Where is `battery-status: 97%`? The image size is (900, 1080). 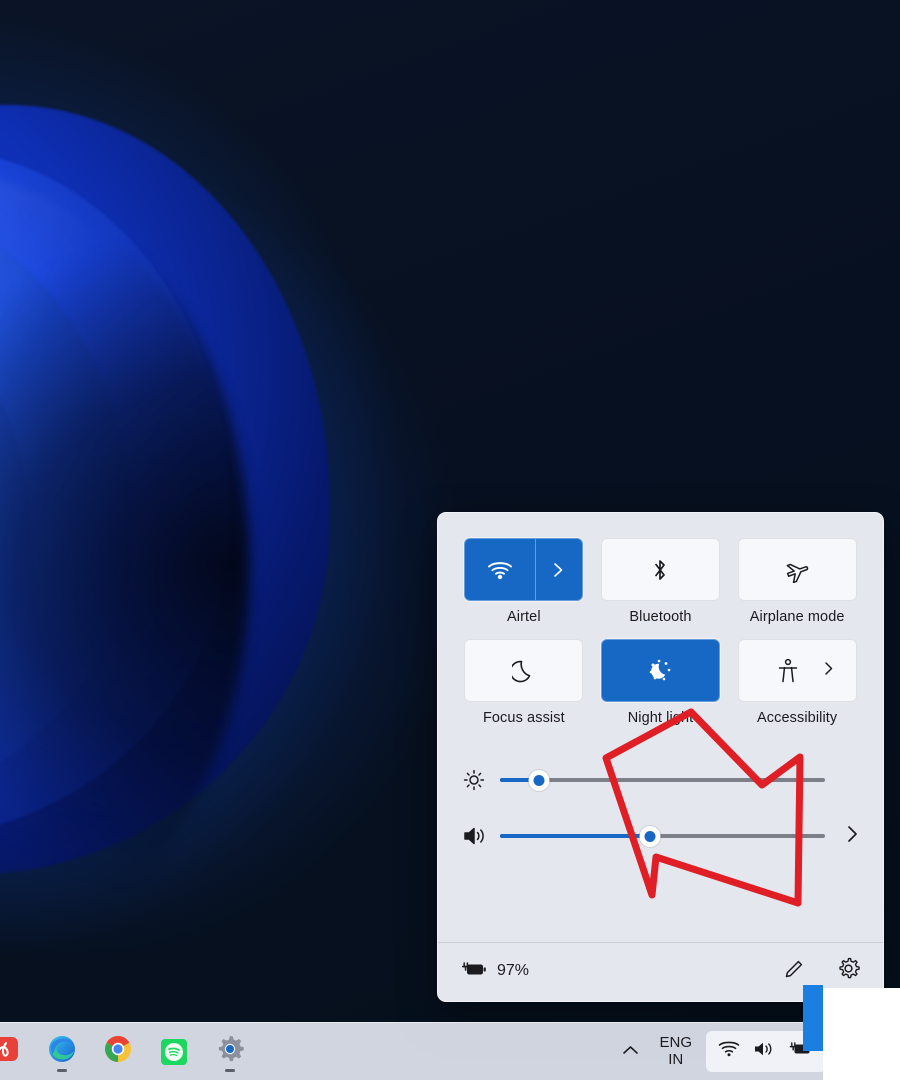 battery-status: 97% is located at coordinates (494, 971).